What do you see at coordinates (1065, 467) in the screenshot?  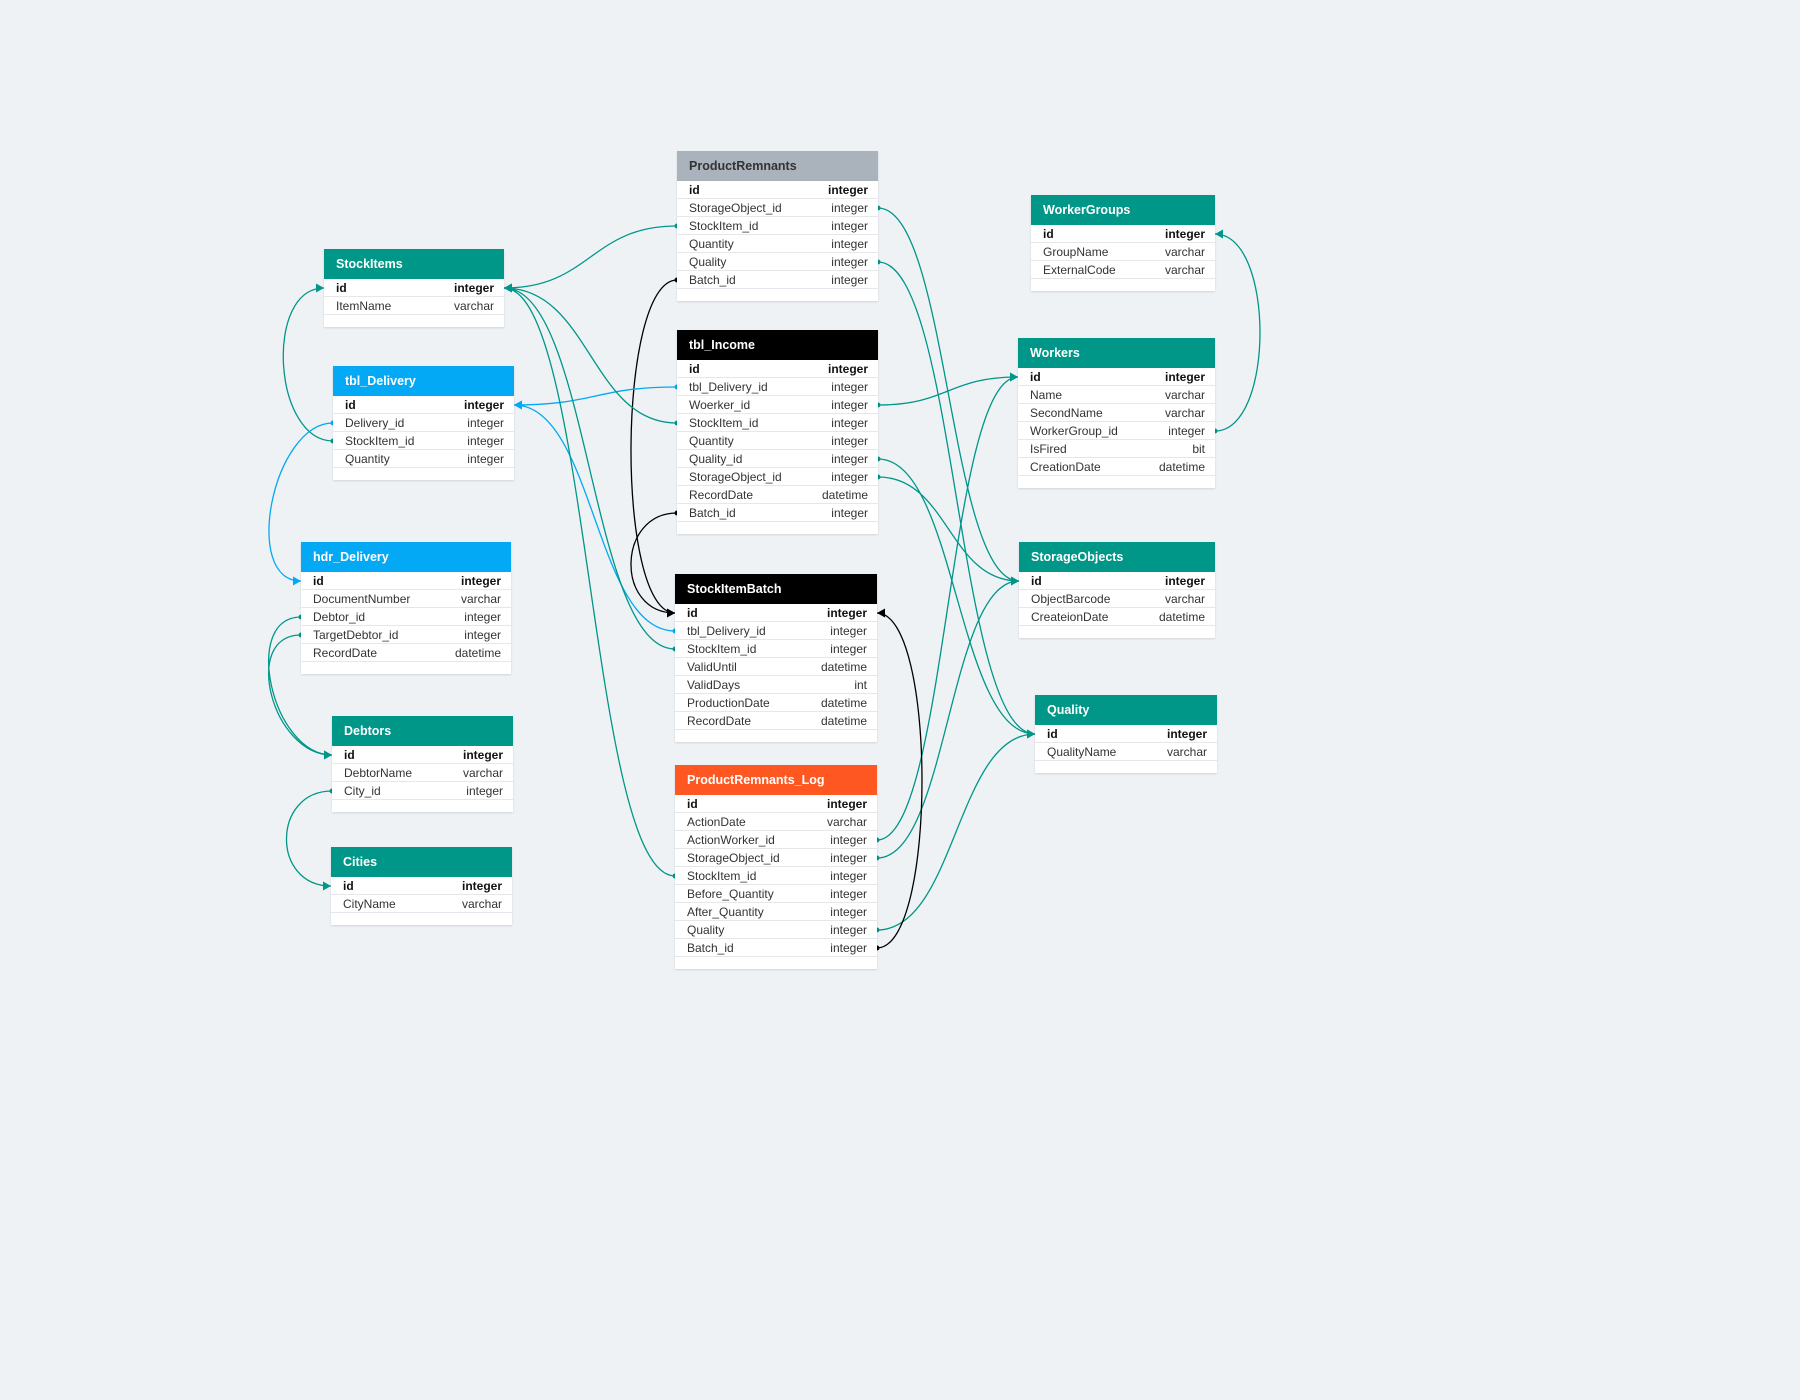 I see `column-name: CreationDate` at bounding box center [1065, 467].